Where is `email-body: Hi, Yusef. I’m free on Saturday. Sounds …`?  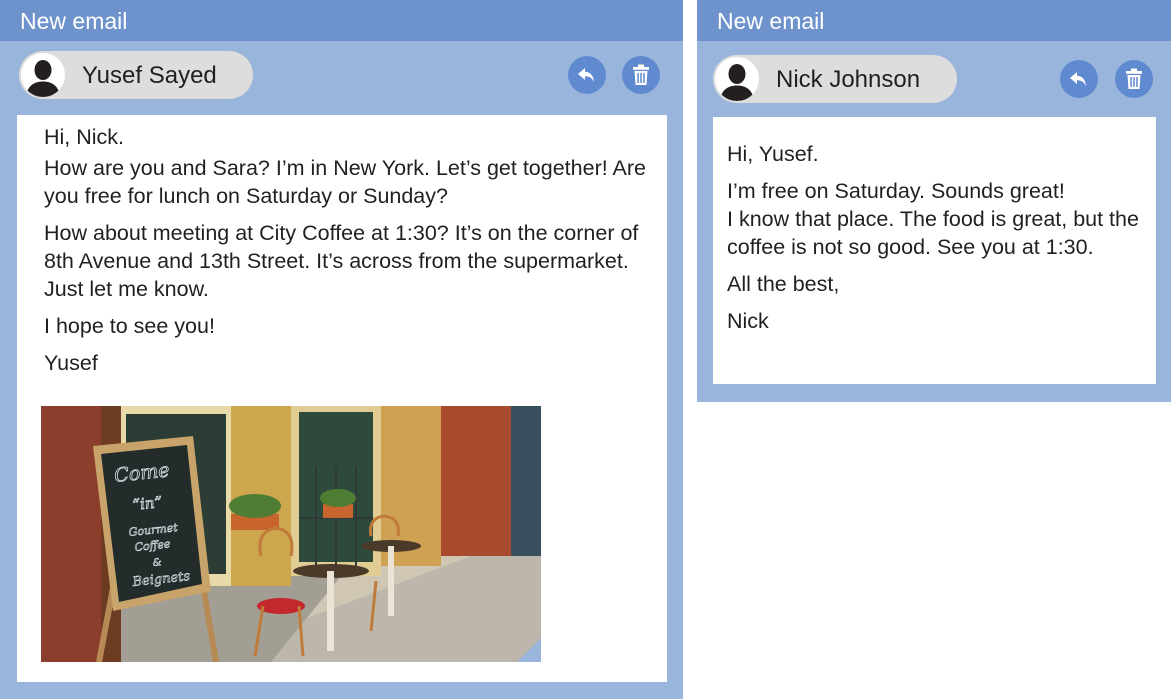
email-body: Hi, Yusef. I’m free on Saturday. Sounds … is located at coordinates (934, 250).